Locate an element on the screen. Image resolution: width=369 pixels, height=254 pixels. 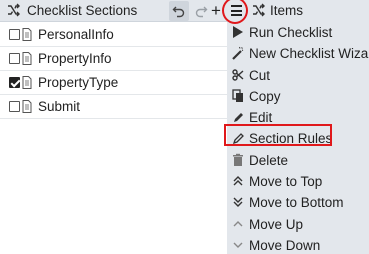
menu-item-label: Move Up is located at coordinates (276, 224).